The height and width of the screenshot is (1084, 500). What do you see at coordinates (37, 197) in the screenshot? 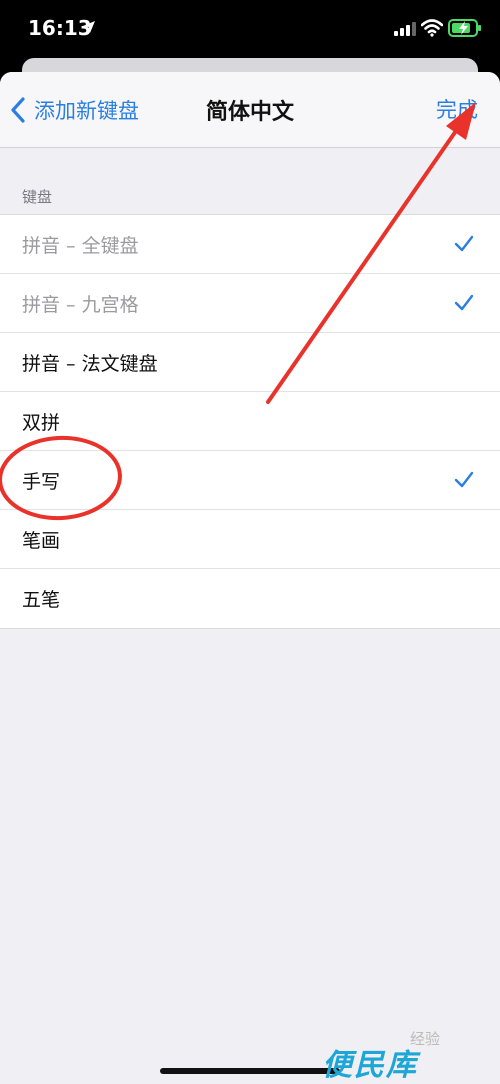
I see `section-header: 键盘` at bounding box center [37, 197].